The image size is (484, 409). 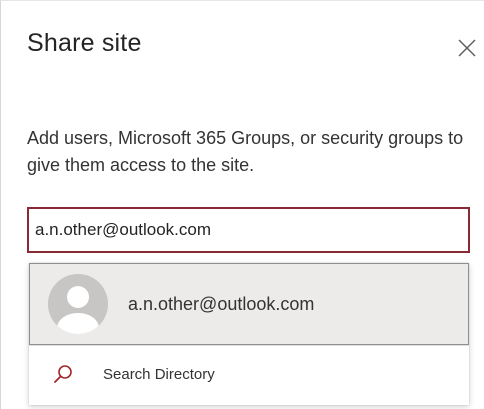 I want to click on person-avatar-icon, so click(x=78, y=304).